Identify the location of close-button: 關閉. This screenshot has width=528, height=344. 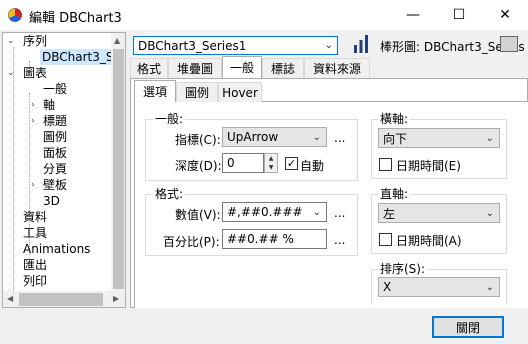
(468, 327).